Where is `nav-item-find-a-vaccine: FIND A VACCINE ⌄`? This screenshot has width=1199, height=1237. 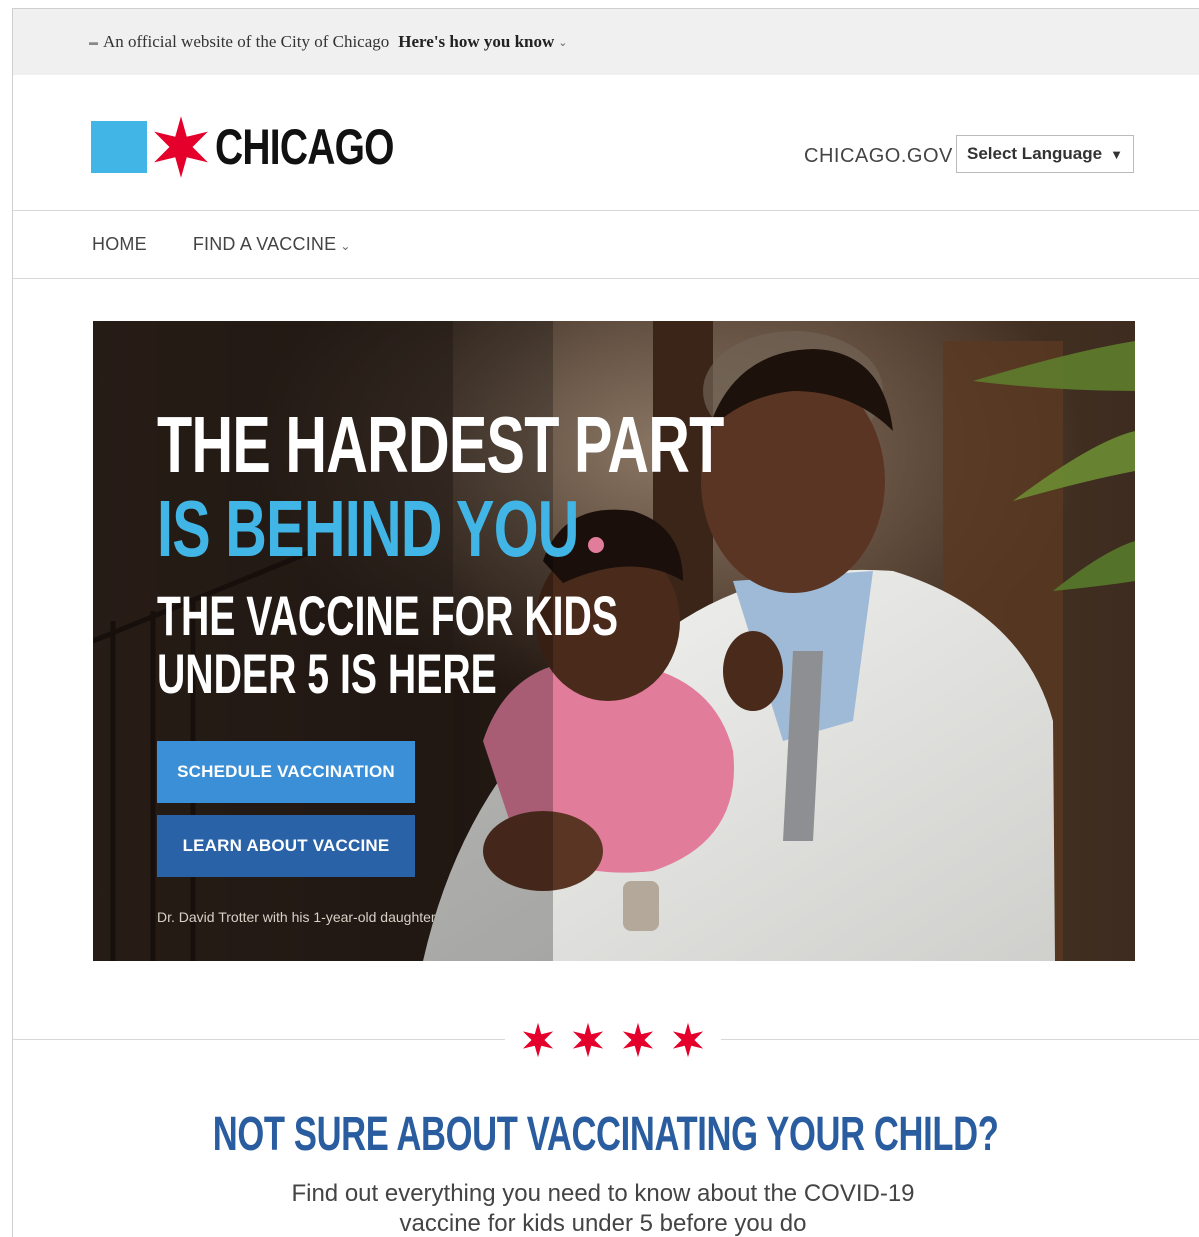
nav-item-find-a-vaccine: FIND A VACCINE ⌄ is located at coordinates (272, 244).